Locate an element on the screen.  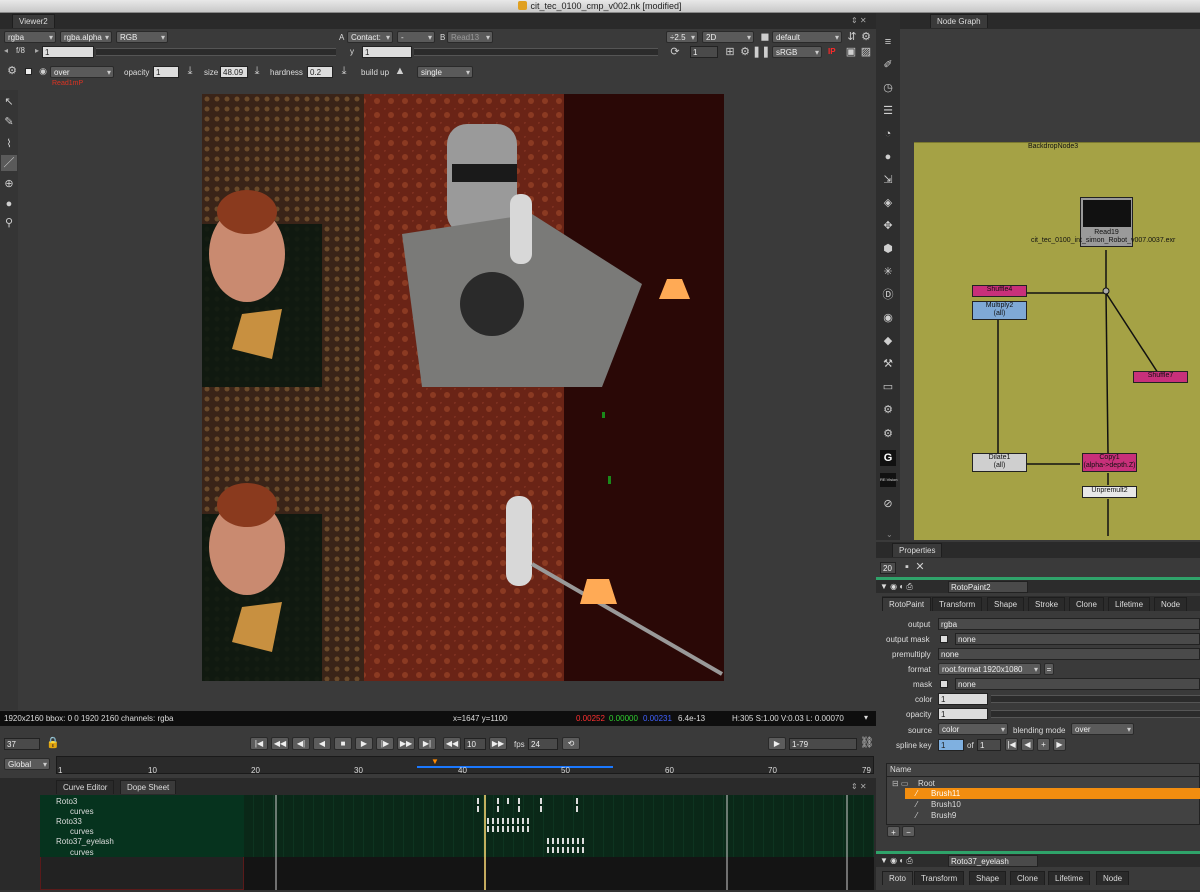
tool-icon: ⚙ is located at coordinates (866, 37).